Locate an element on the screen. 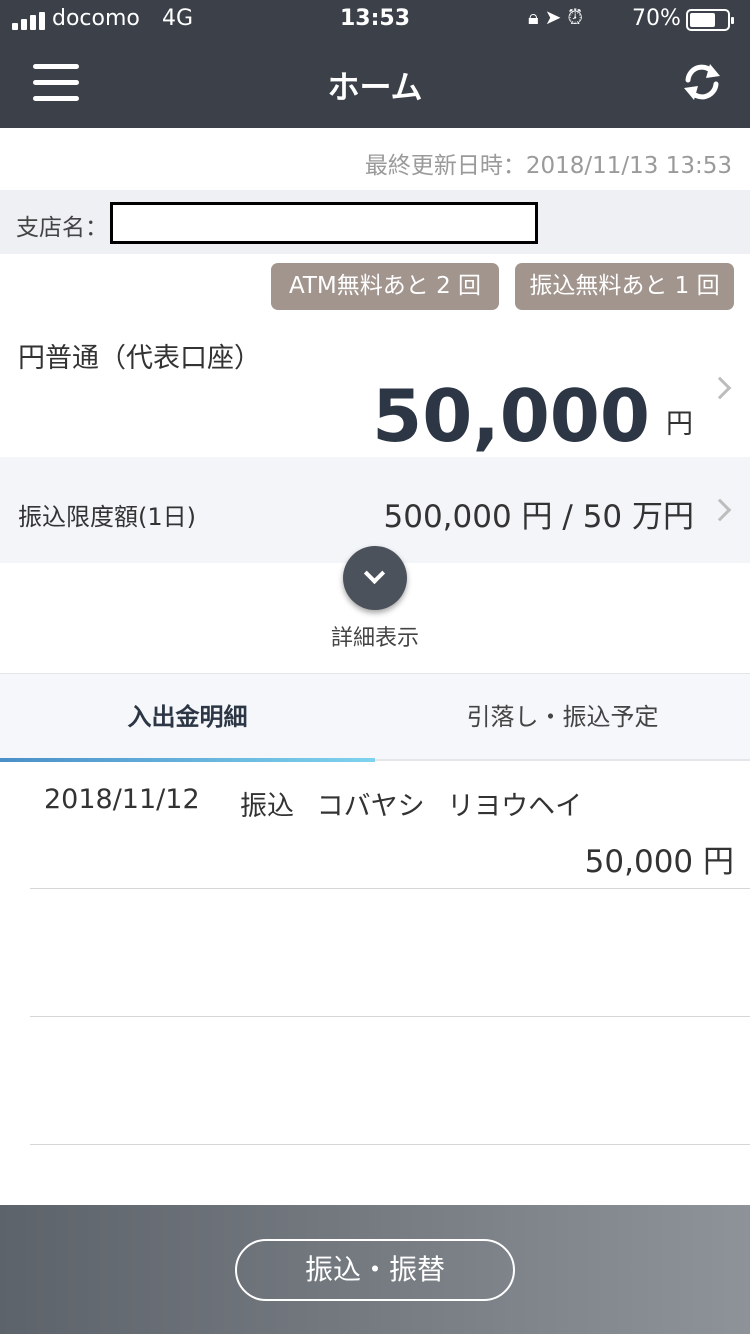 This screenshot has height=1334, width=750. alarm-icon: ⏰︎ is located at coordinates (578, 17).